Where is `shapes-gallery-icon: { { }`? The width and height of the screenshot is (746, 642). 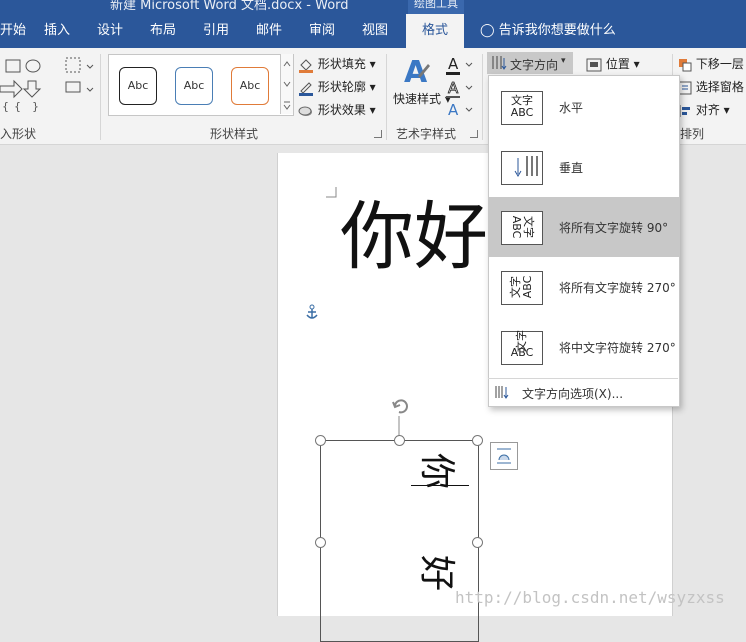
shapes-gallery-icon: { { } is located at coordinates (47, 86).